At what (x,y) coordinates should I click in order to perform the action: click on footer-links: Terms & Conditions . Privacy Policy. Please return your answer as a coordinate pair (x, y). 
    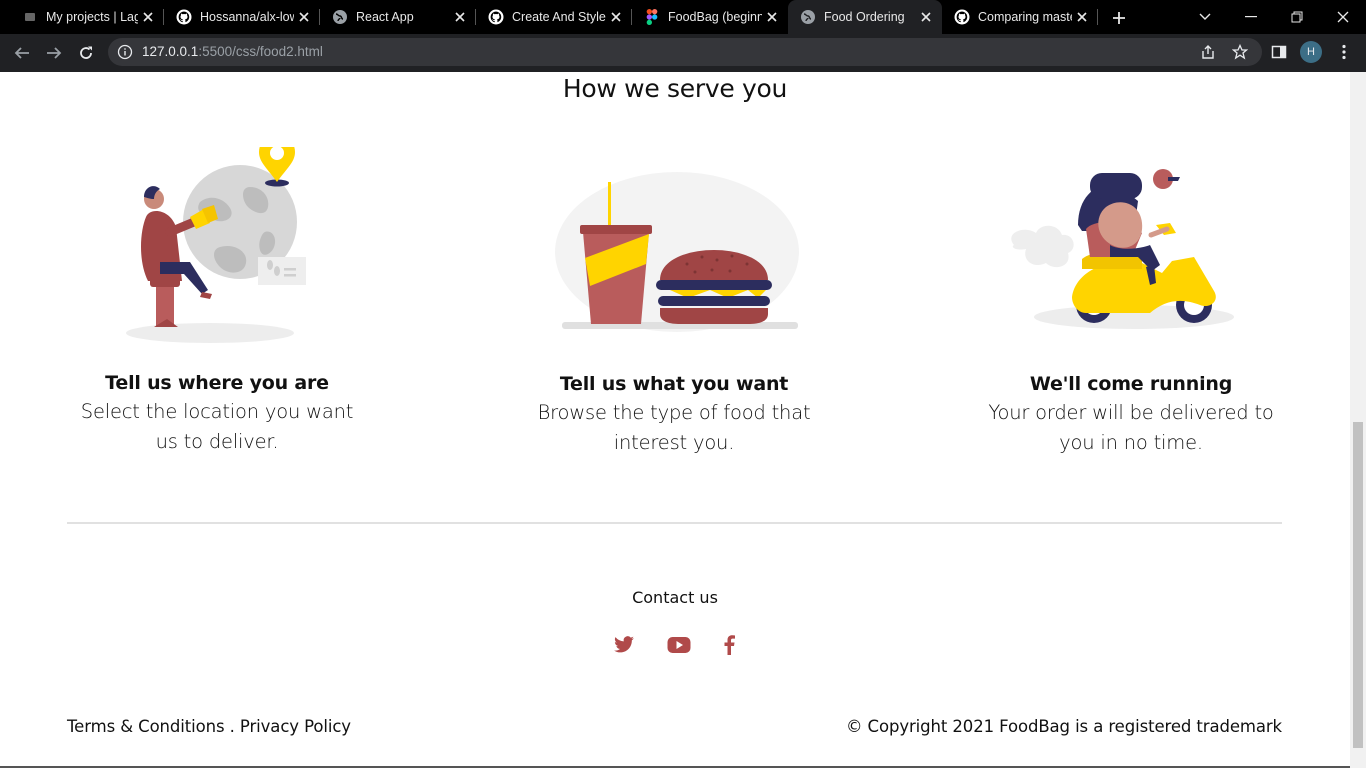
    Looking at the image, I should click on (209, 726).